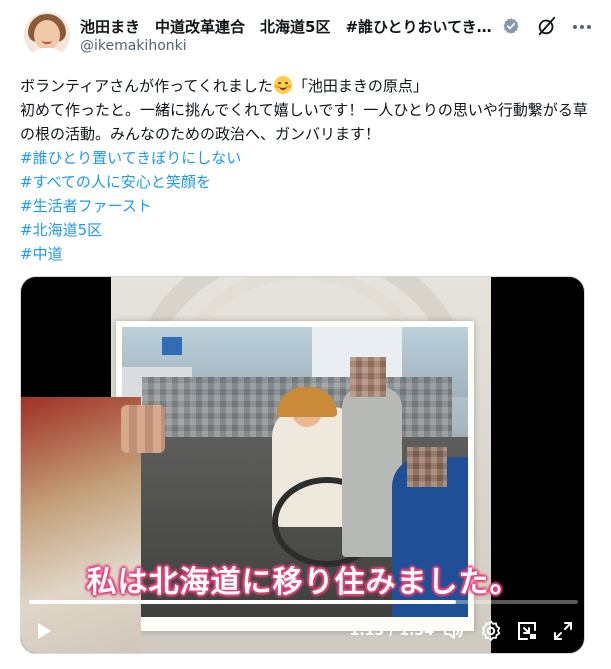 This screenshot has width=611, height=669. What do you see at coordinates (47, 35) in the screenshot?
I see `avatar` at bounding box center [47, 35].